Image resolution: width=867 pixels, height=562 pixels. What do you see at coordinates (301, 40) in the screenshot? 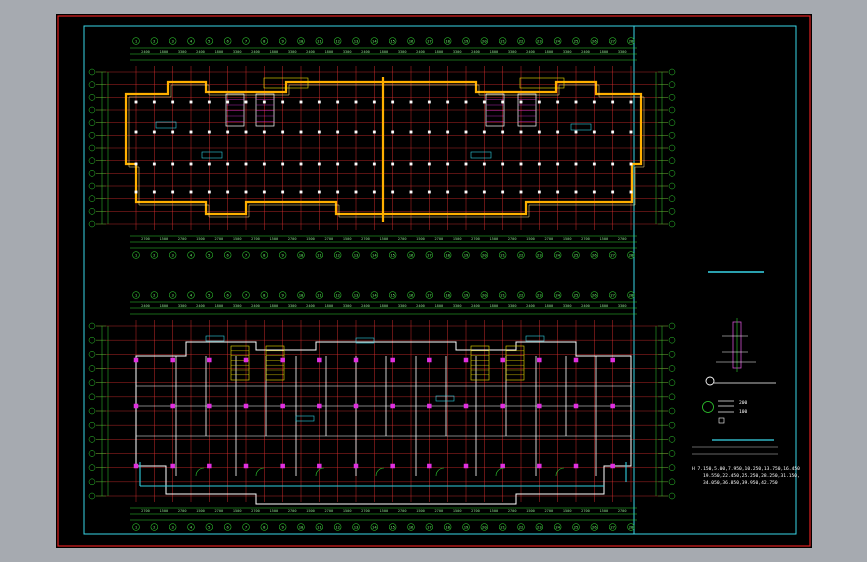
I see `axis-label: 10` at bounding box center [301, 40].